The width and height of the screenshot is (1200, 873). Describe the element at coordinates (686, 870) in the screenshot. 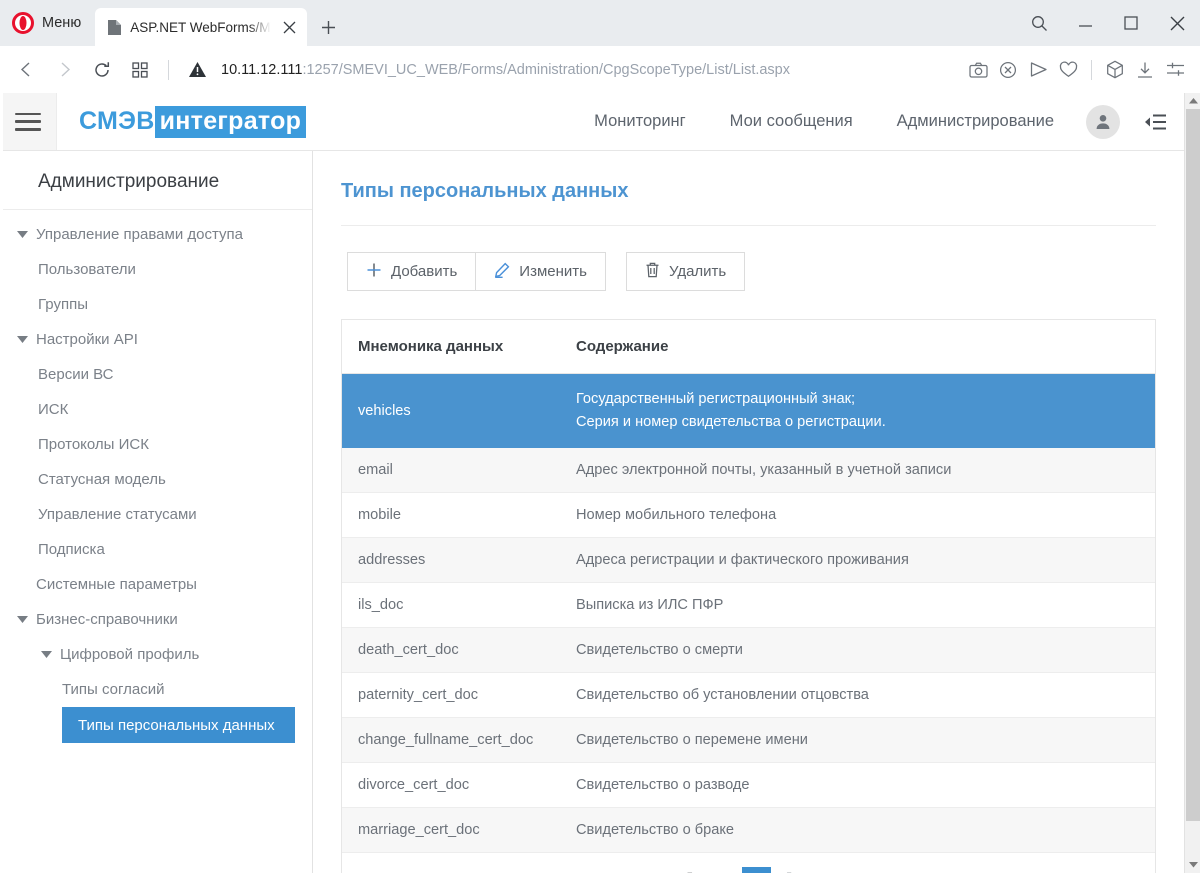

I see `pagination-prev: ❮` at that location.